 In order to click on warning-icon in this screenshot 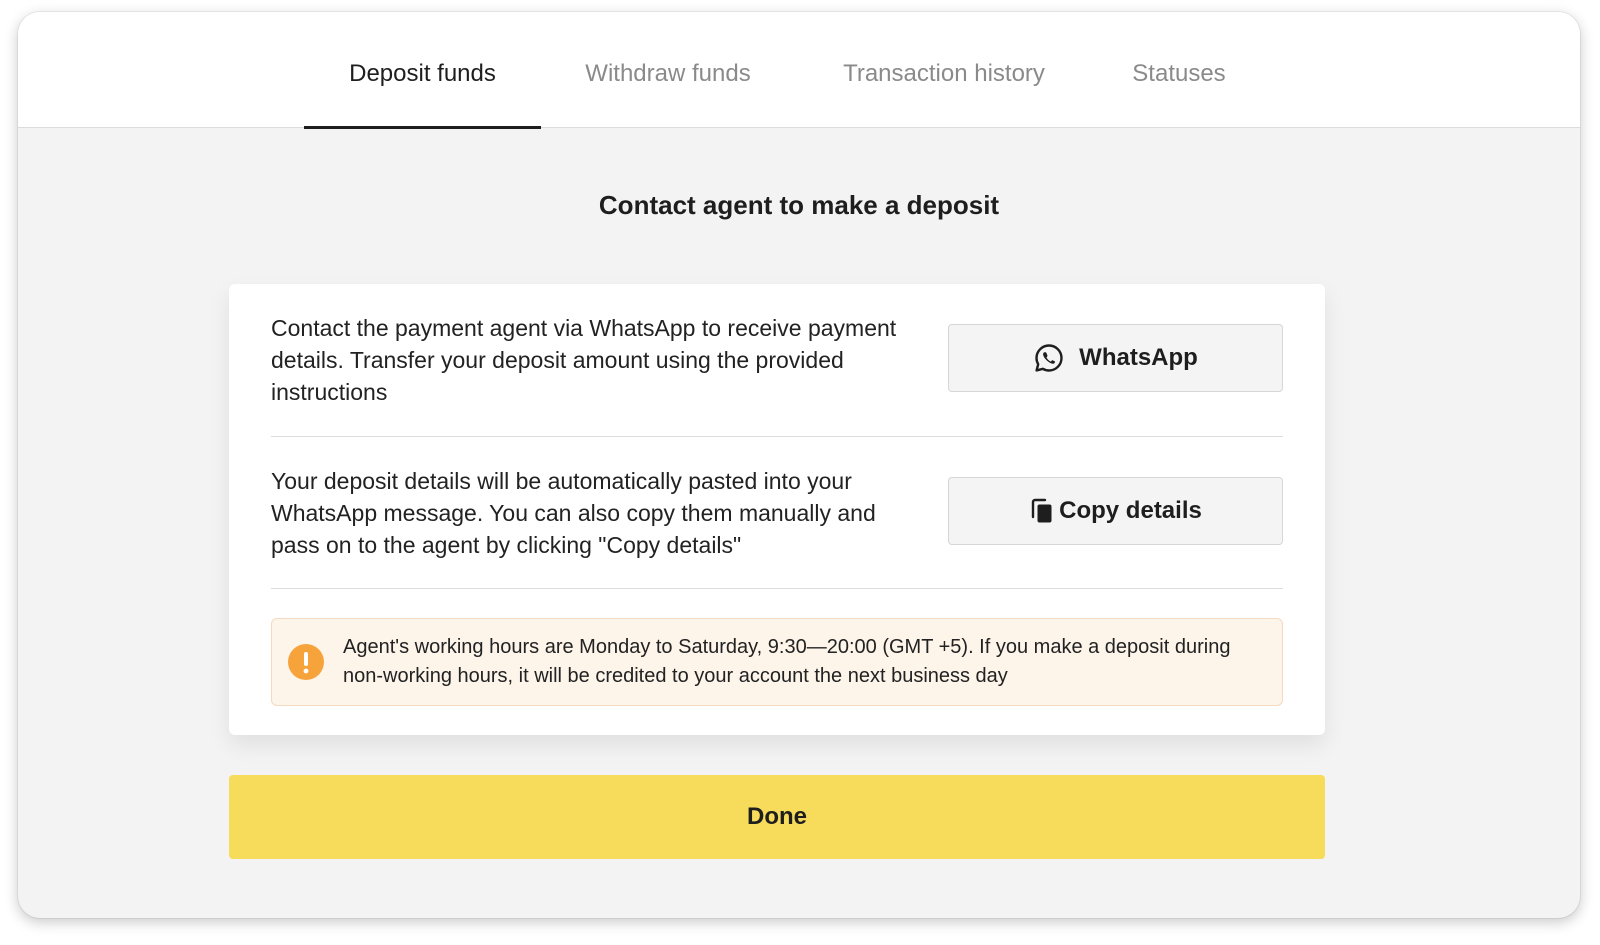, I will do `click(306, 662)`.